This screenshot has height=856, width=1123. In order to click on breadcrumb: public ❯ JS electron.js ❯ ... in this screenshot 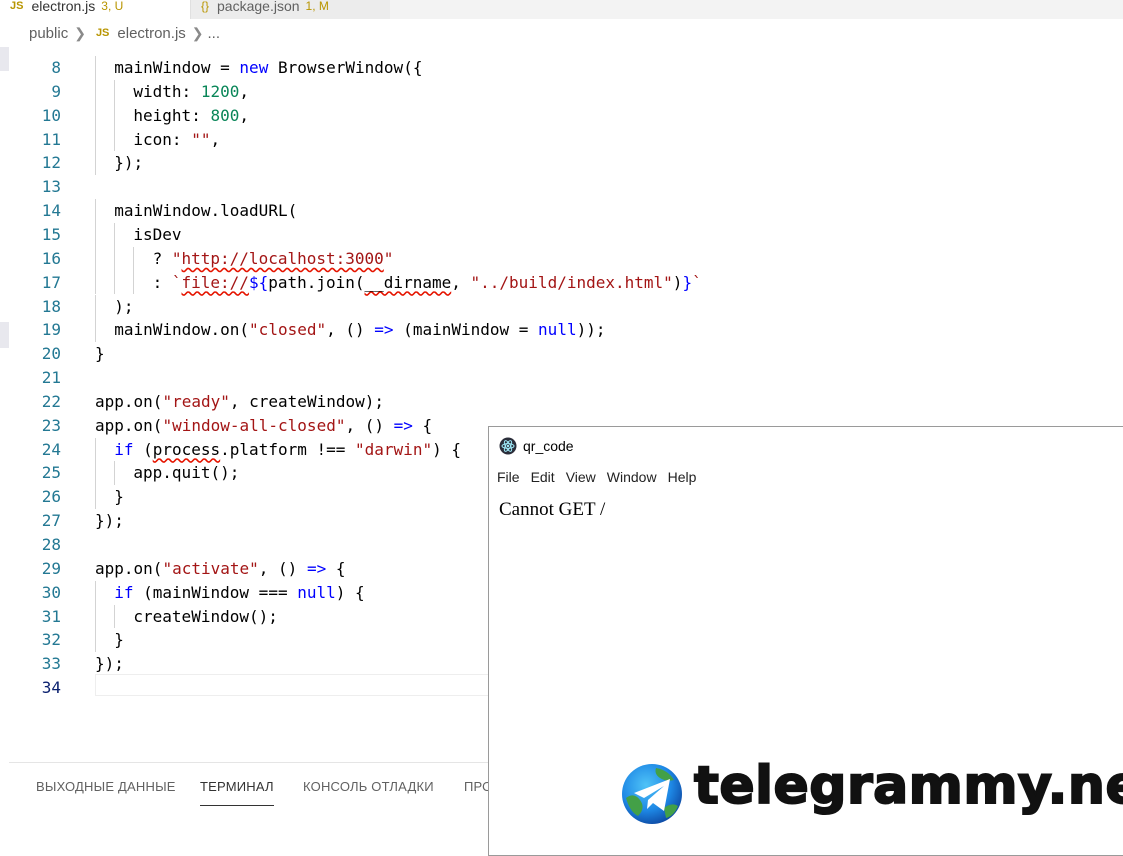, I will do `click(561, 33)`.